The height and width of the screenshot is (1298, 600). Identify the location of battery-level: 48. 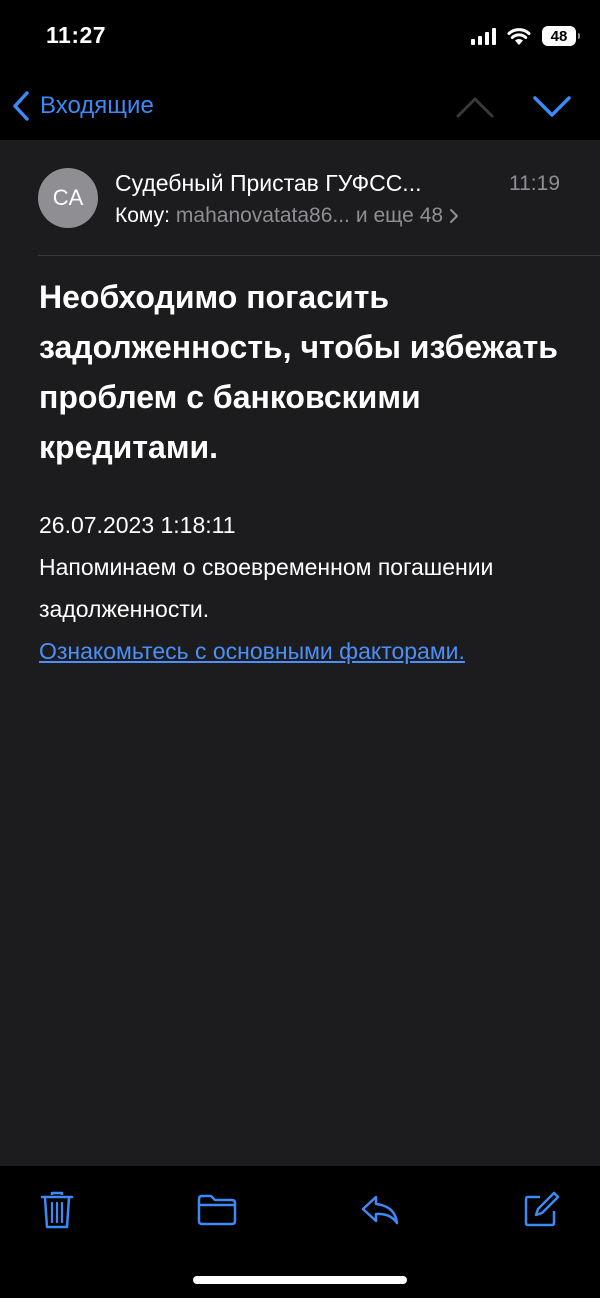
(559, 36).